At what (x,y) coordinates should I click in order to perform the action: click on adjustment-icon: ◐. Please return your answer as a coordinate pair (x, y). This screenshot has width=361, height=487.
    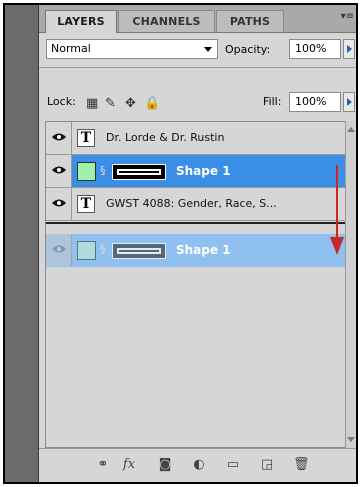
    Looking at the image, I should click on (199, 465).